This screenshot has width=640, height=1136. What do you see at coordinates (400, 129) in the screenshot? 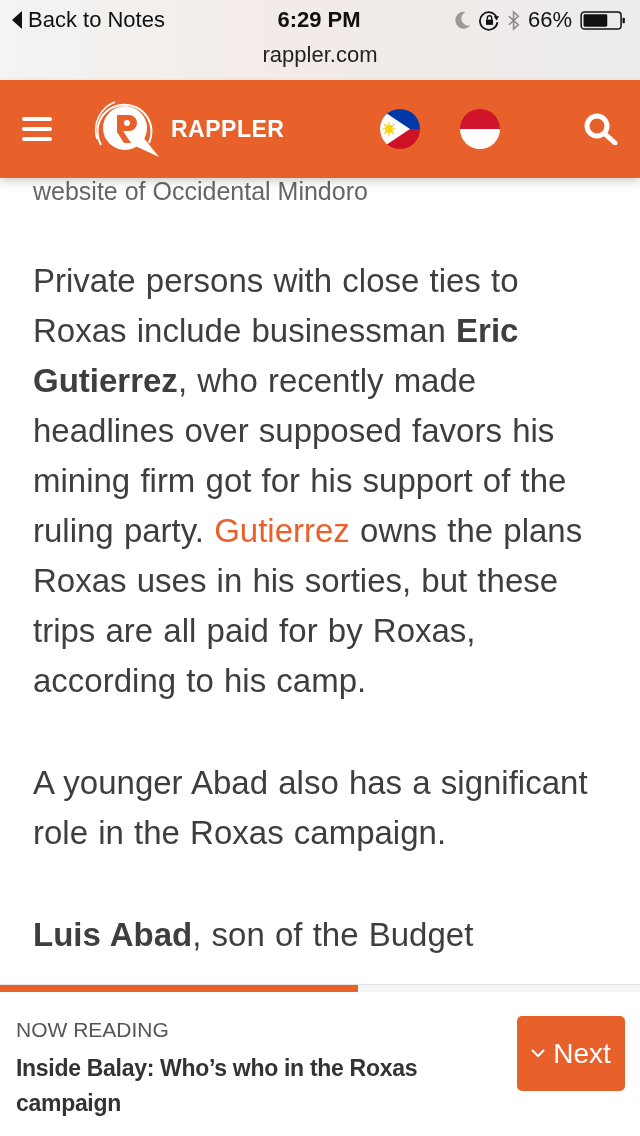
I see `philippine-flag-icon` at bounding box center [400, 129].